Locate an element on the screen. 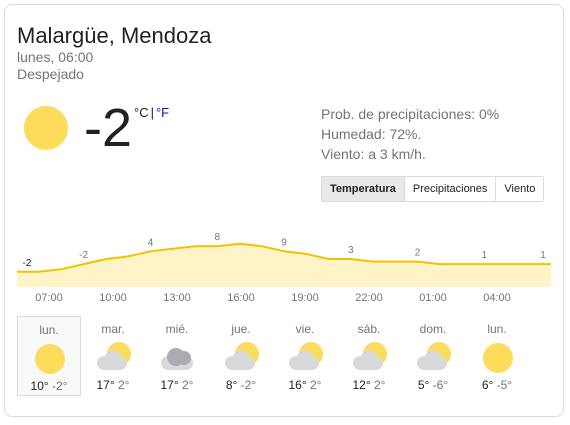 The width and height of the screenshot is (570, 425). cloudy-icon is located at coordinates (177, 358).